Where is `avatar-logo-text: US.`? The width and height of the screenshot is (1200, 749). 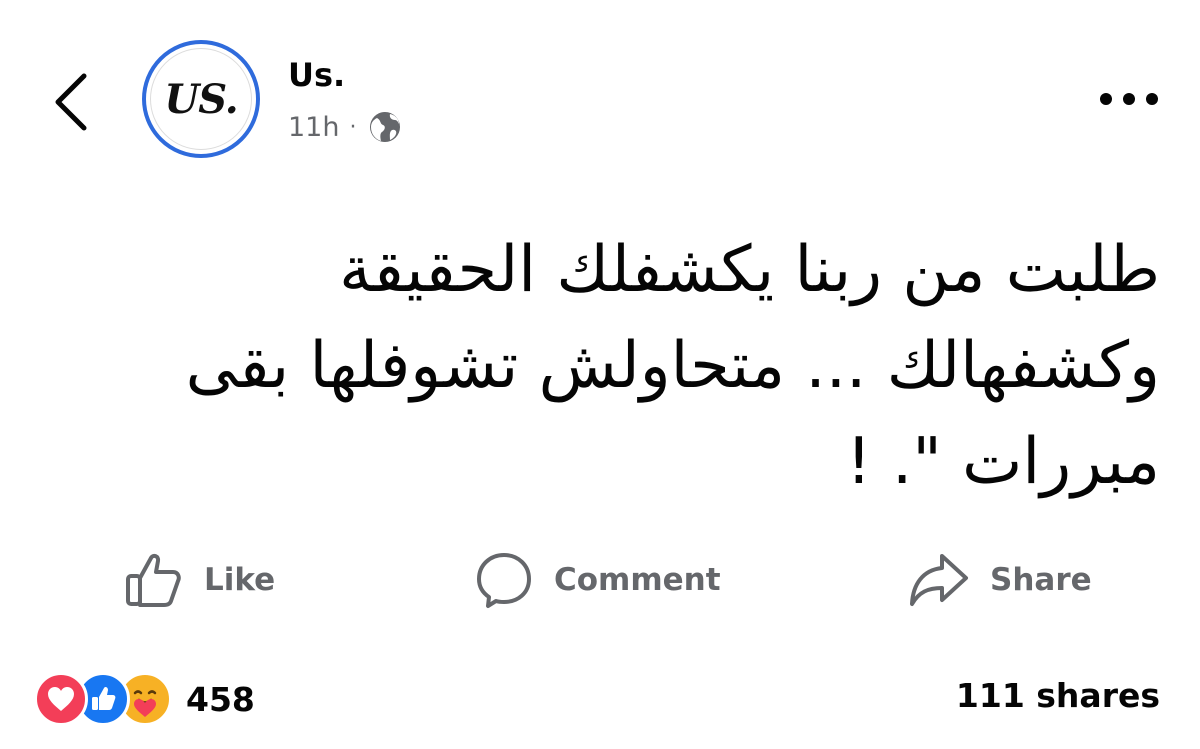
avatar-logo-text: US. is located at coordinates (201, 99).